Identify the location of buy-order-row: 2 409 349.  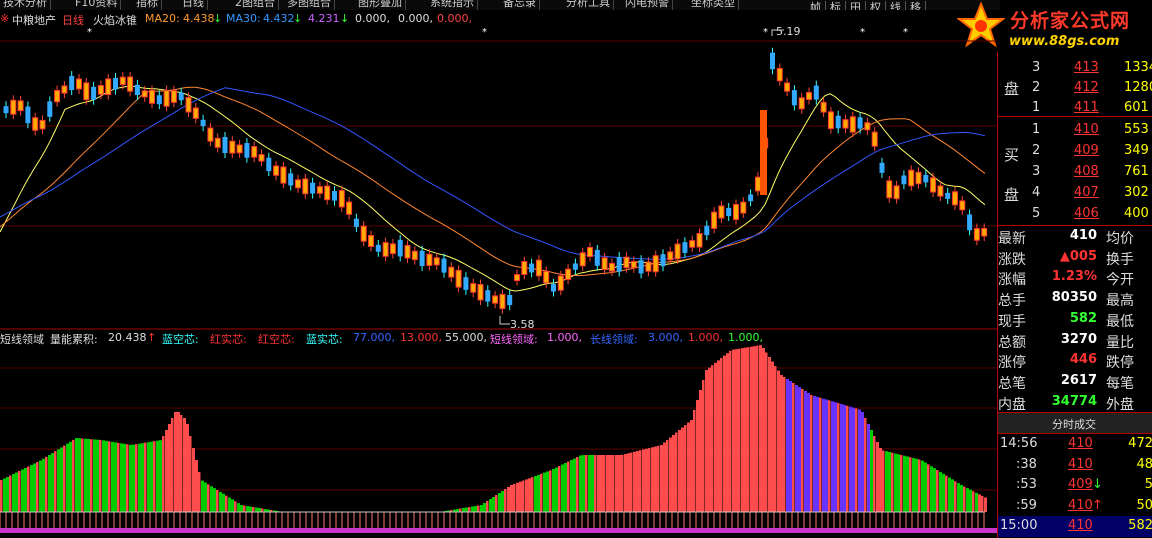
(1075, 151).